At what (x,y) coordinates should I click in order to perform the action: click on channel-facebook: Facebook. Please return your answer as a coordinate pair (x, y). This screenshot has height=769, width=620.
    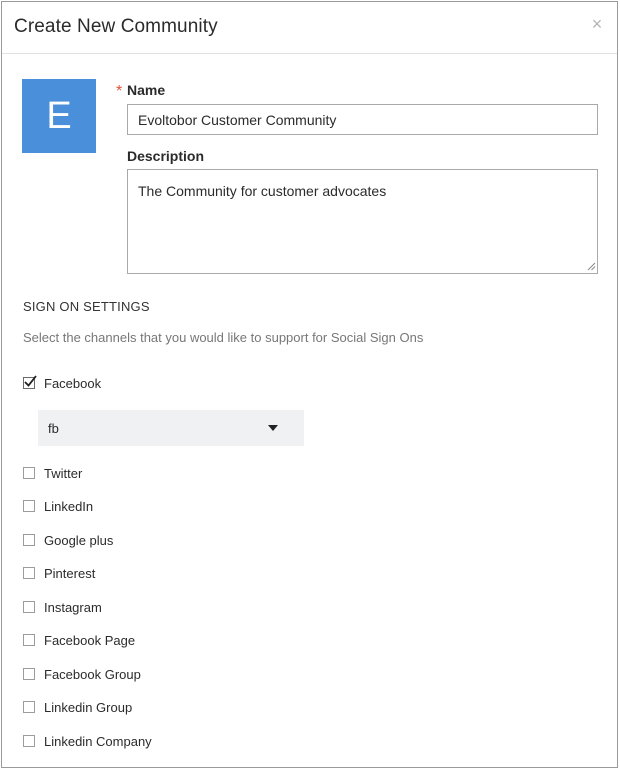
    Looking at the image, I should click on (62, 383).